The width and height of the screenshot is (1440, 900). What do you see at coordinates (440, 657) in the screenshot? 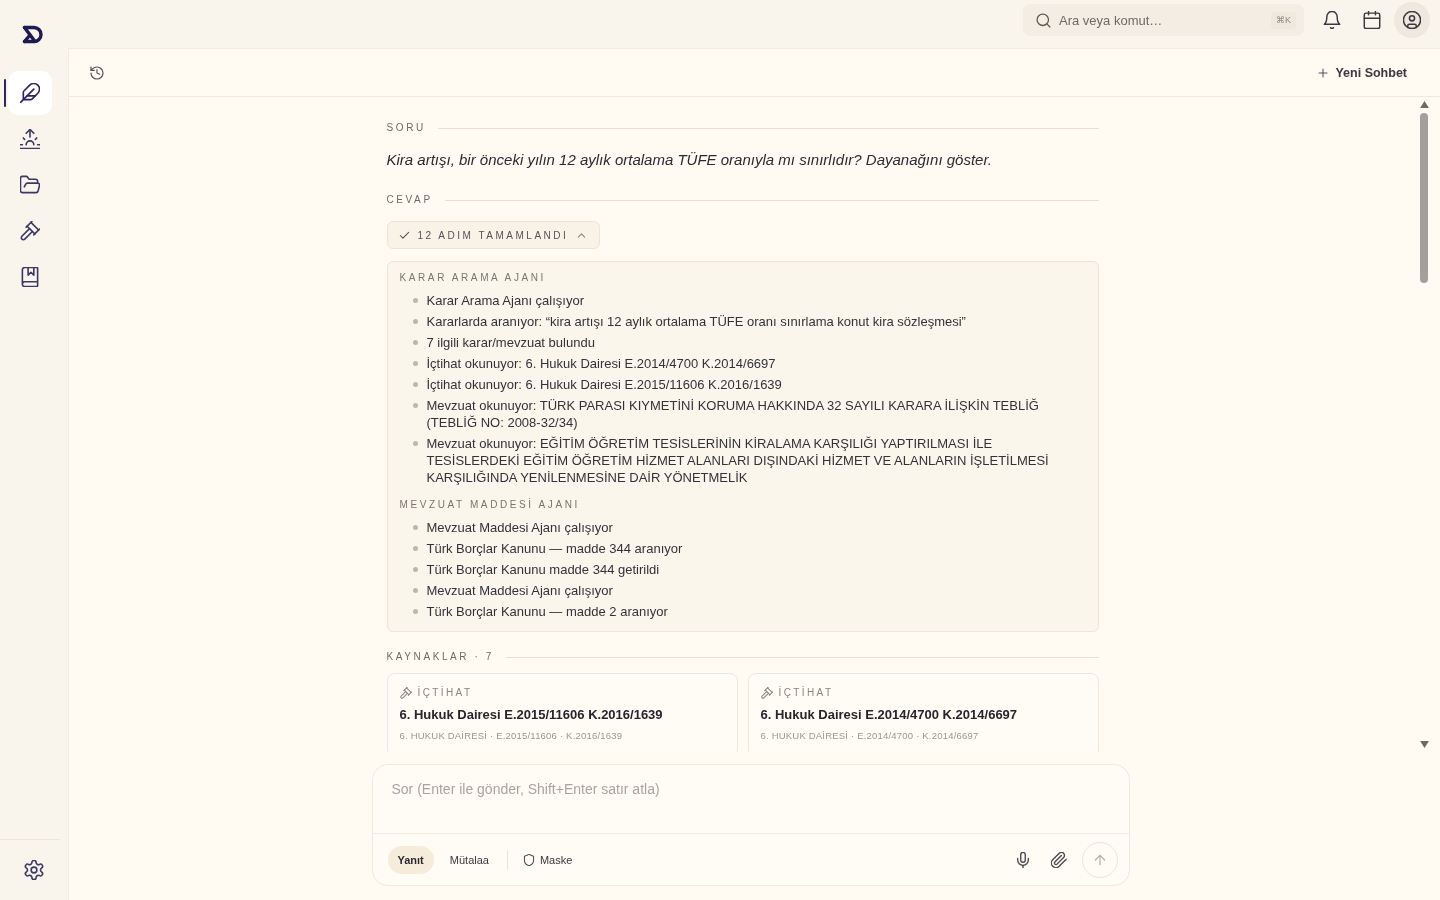
I see `section-label: KAYNAKLAR · 7` at bounding box center [440, 657].